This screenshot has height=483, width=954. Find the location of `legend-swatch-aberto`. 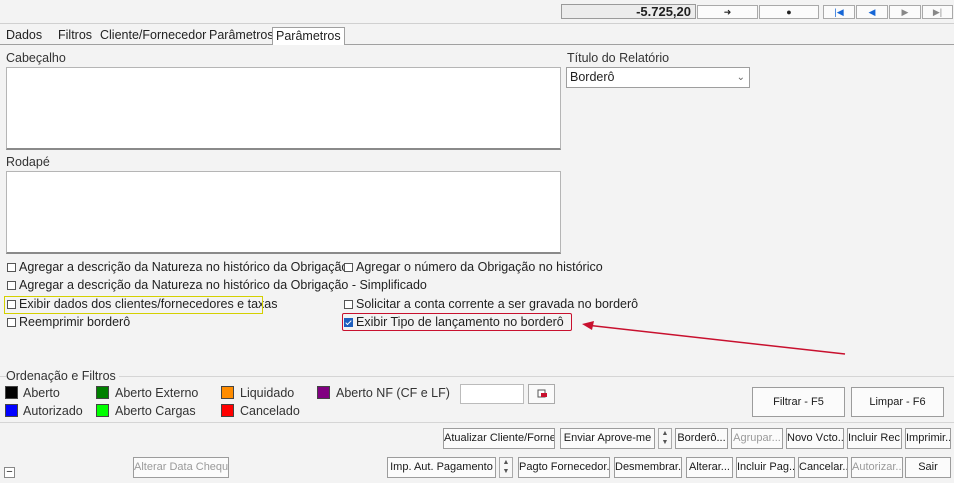

legend-swatch-aberto is located at coordinates (11, 392).